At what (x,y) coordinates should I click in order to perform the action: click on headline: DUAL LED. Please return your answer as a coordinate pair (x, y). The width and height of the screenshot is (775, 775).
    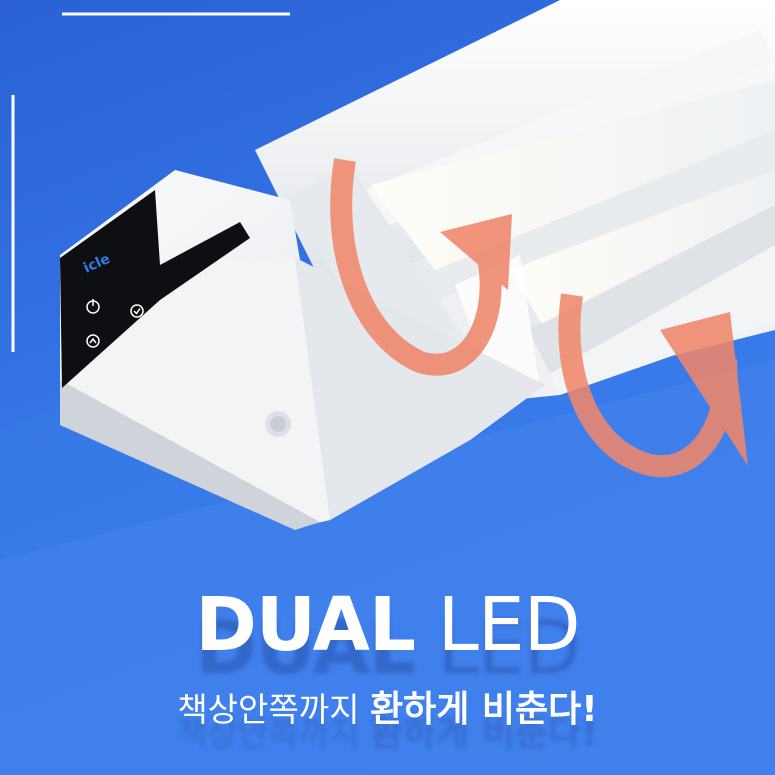
    Looking at the image, I should click on (387, 625).